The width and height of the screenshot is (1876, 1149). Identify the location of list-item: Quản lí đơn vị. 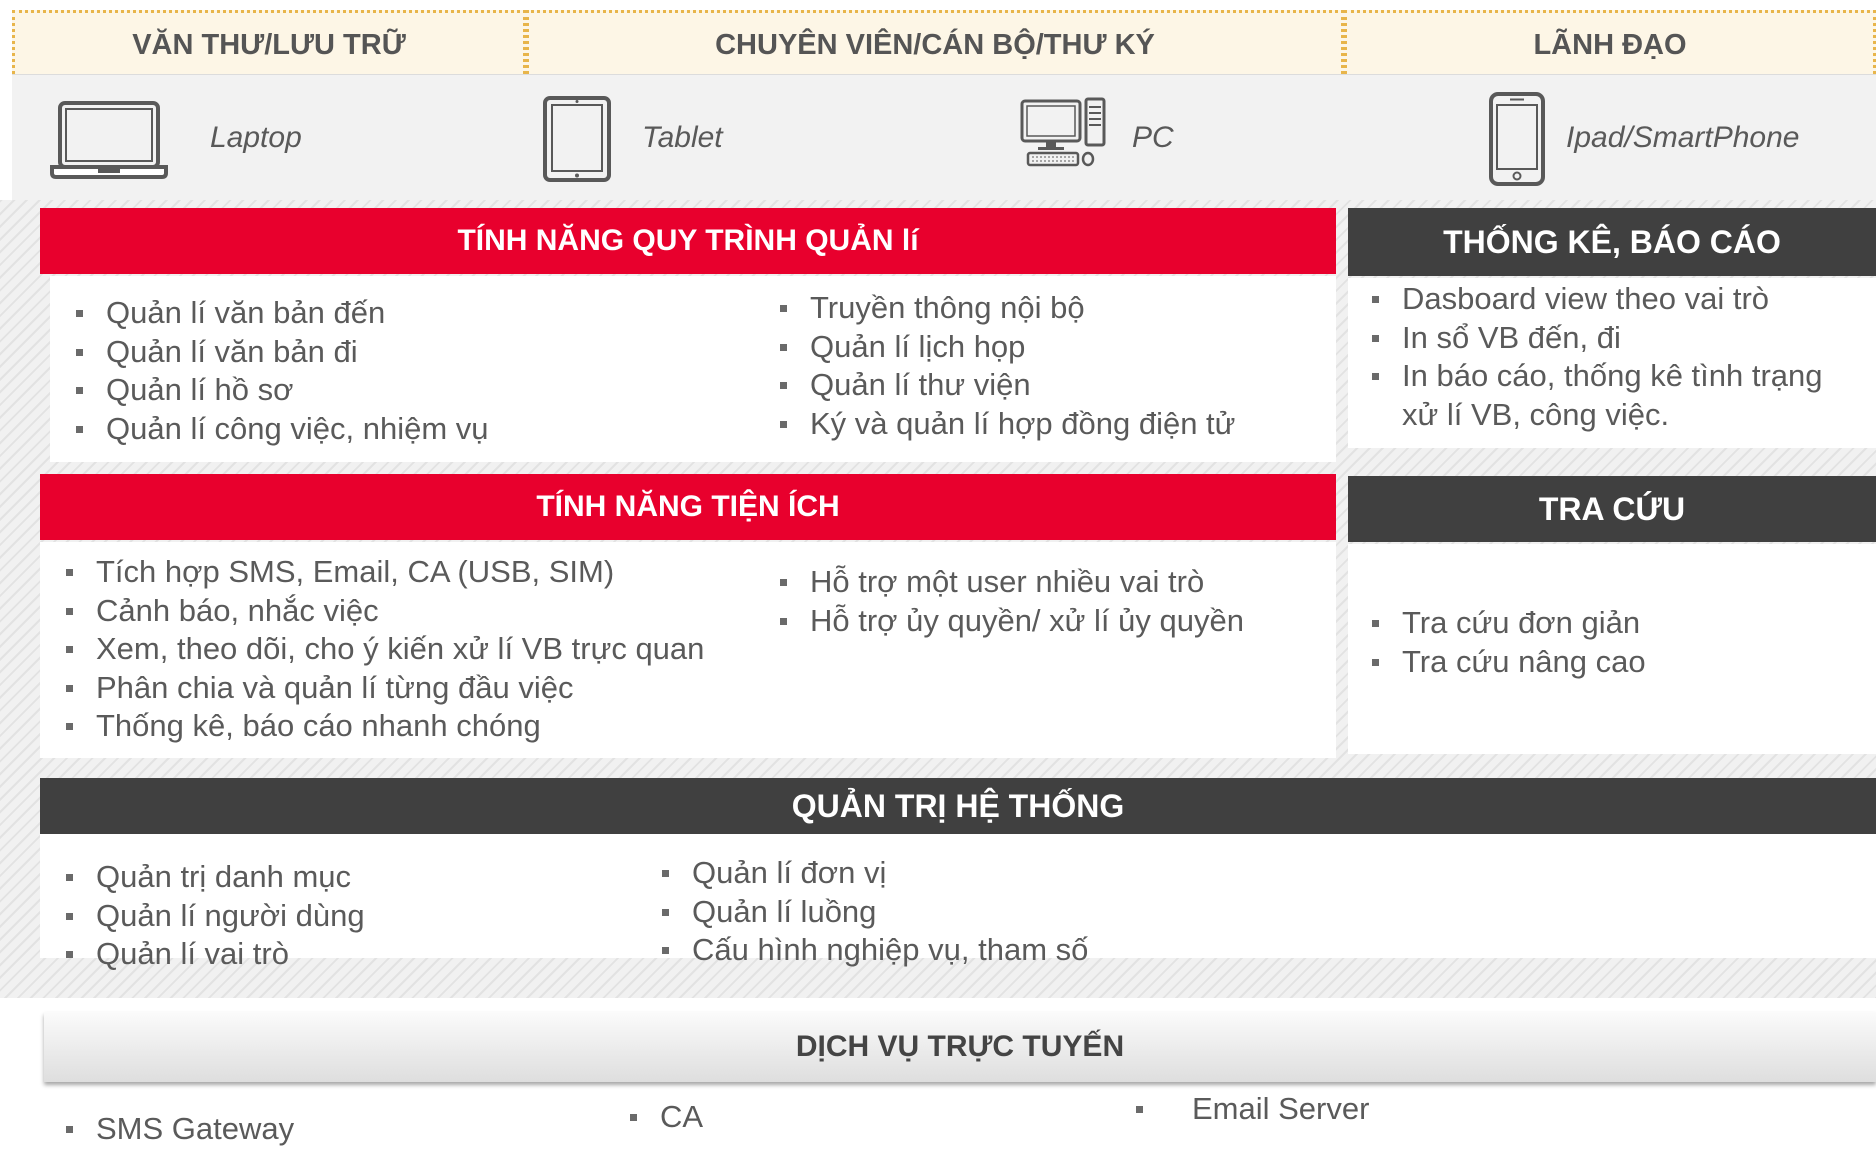
(872, 873).